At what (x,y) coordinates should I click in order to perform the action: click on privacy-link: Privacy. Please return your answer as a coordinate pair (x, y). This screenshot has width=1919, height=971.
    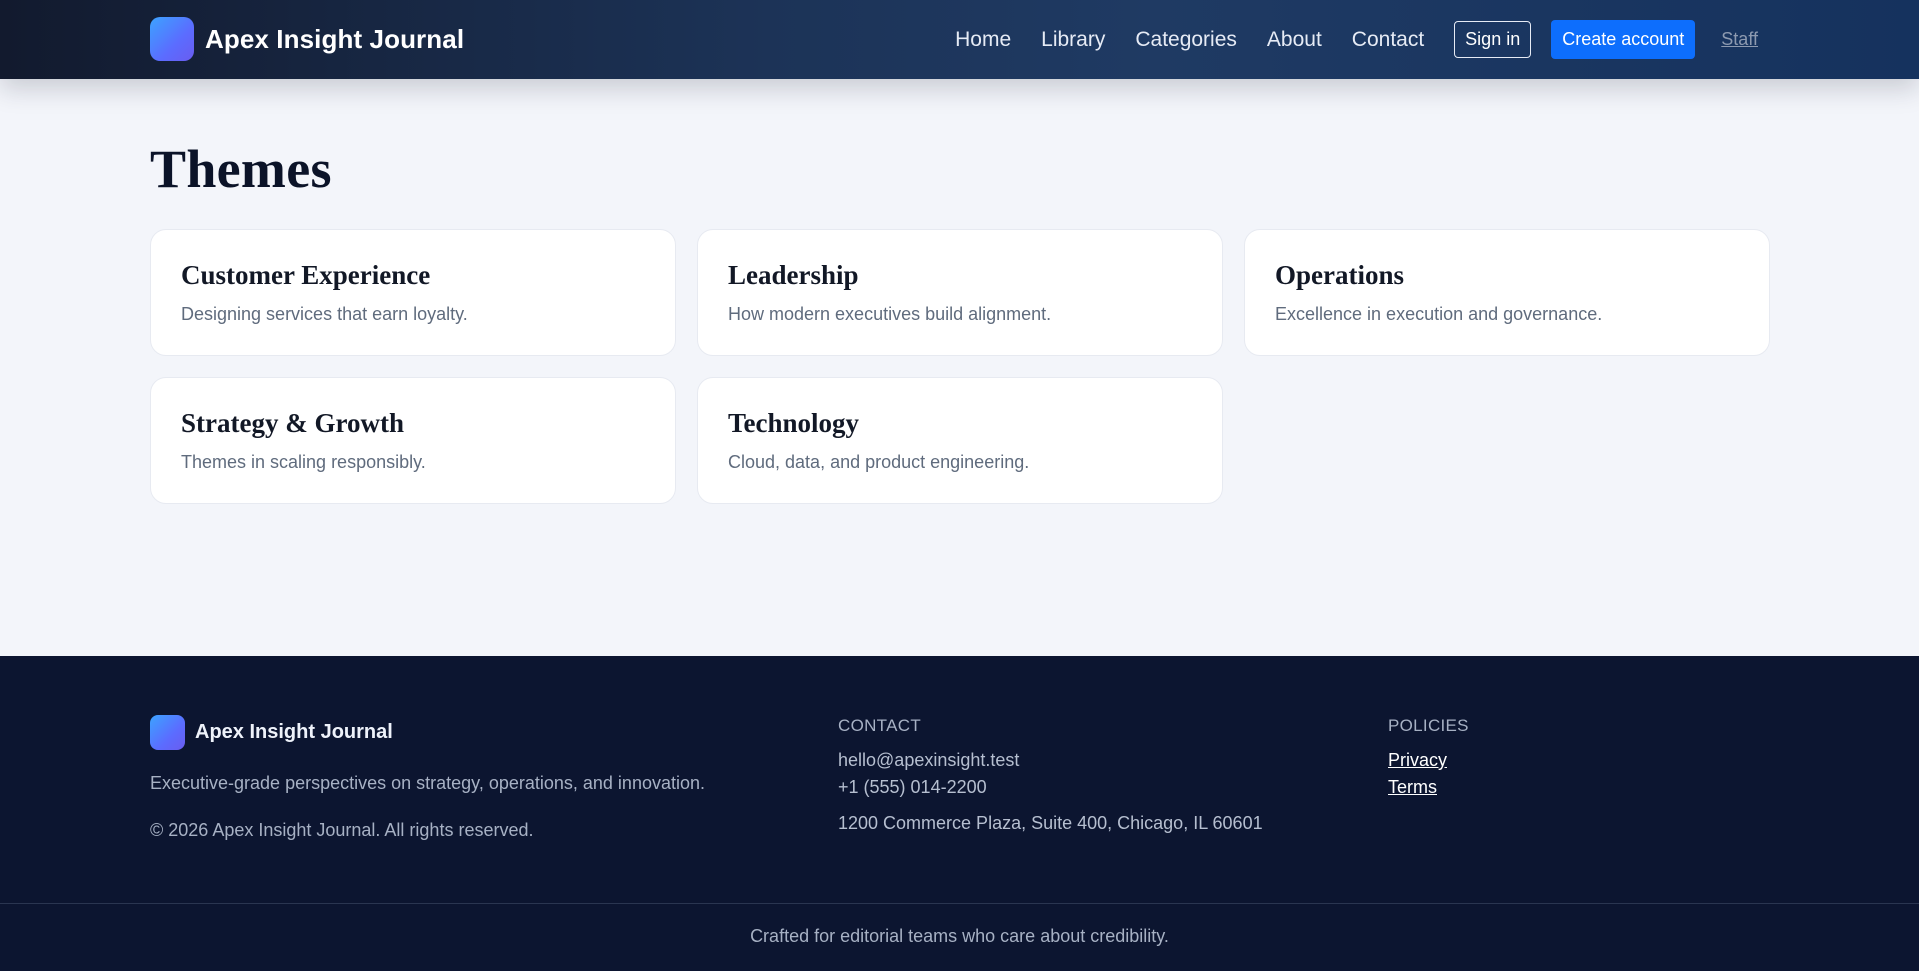
    Looking at the image, I should click on (1428, 760).